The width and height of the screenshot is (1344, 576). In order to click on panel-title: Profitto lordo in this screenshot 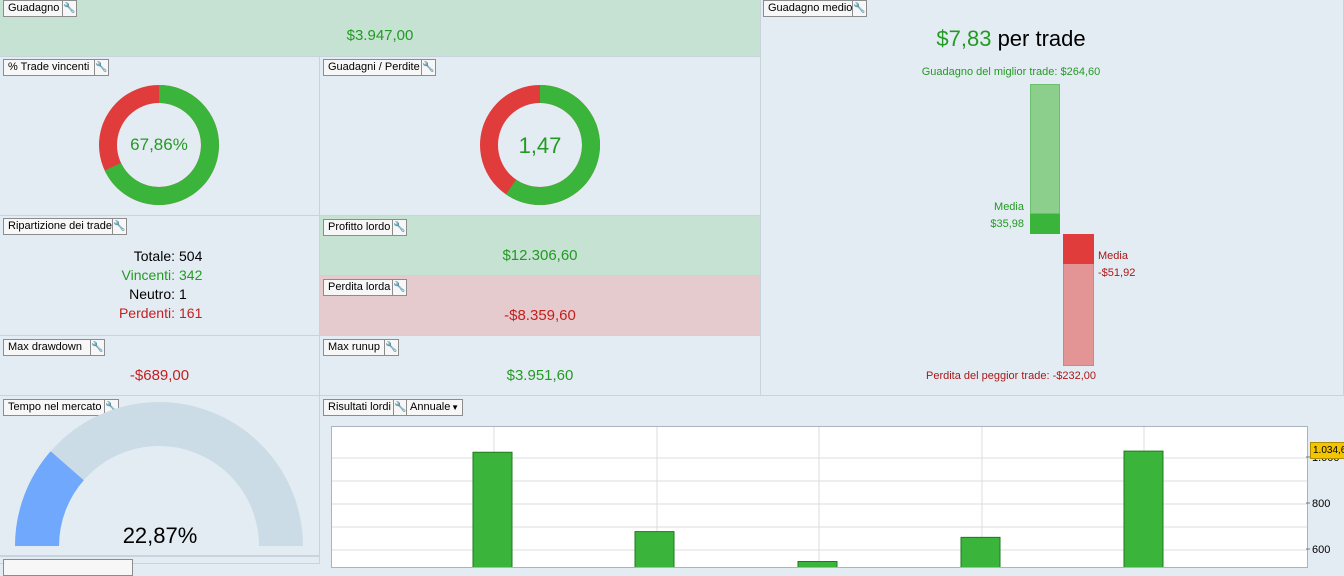, I will do `click(359, 227)`.